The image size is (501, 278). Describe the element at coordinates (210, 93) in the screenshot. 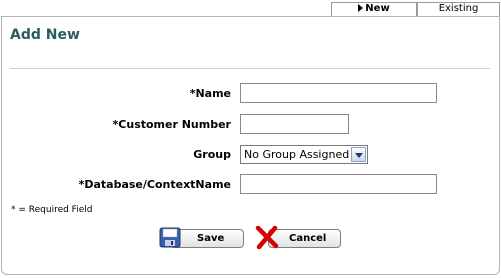

I see `name-label: *Name` at that location.